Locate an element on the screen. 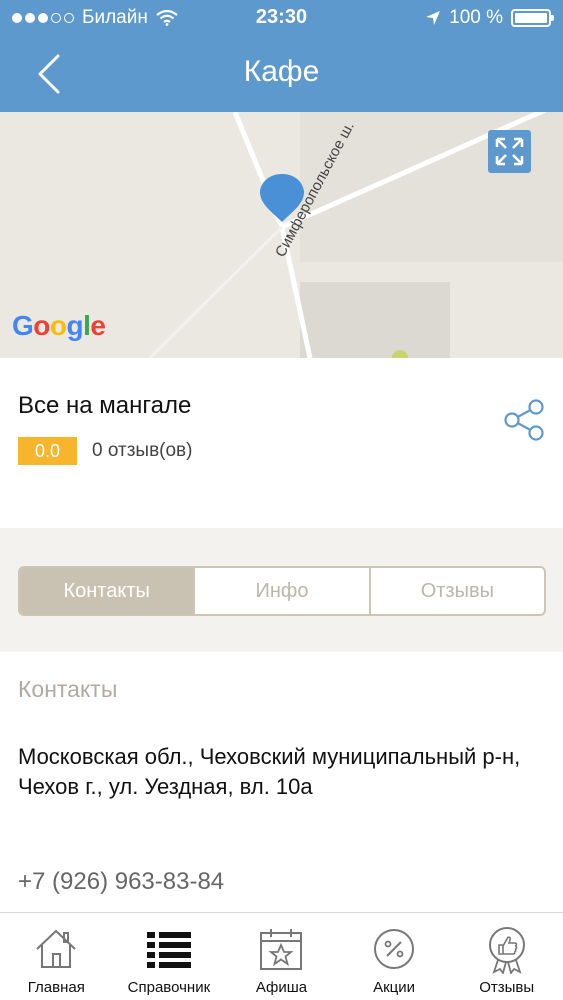 This screenshot has height=1000, width=563. share-icon is located at coordinates (524, 420).